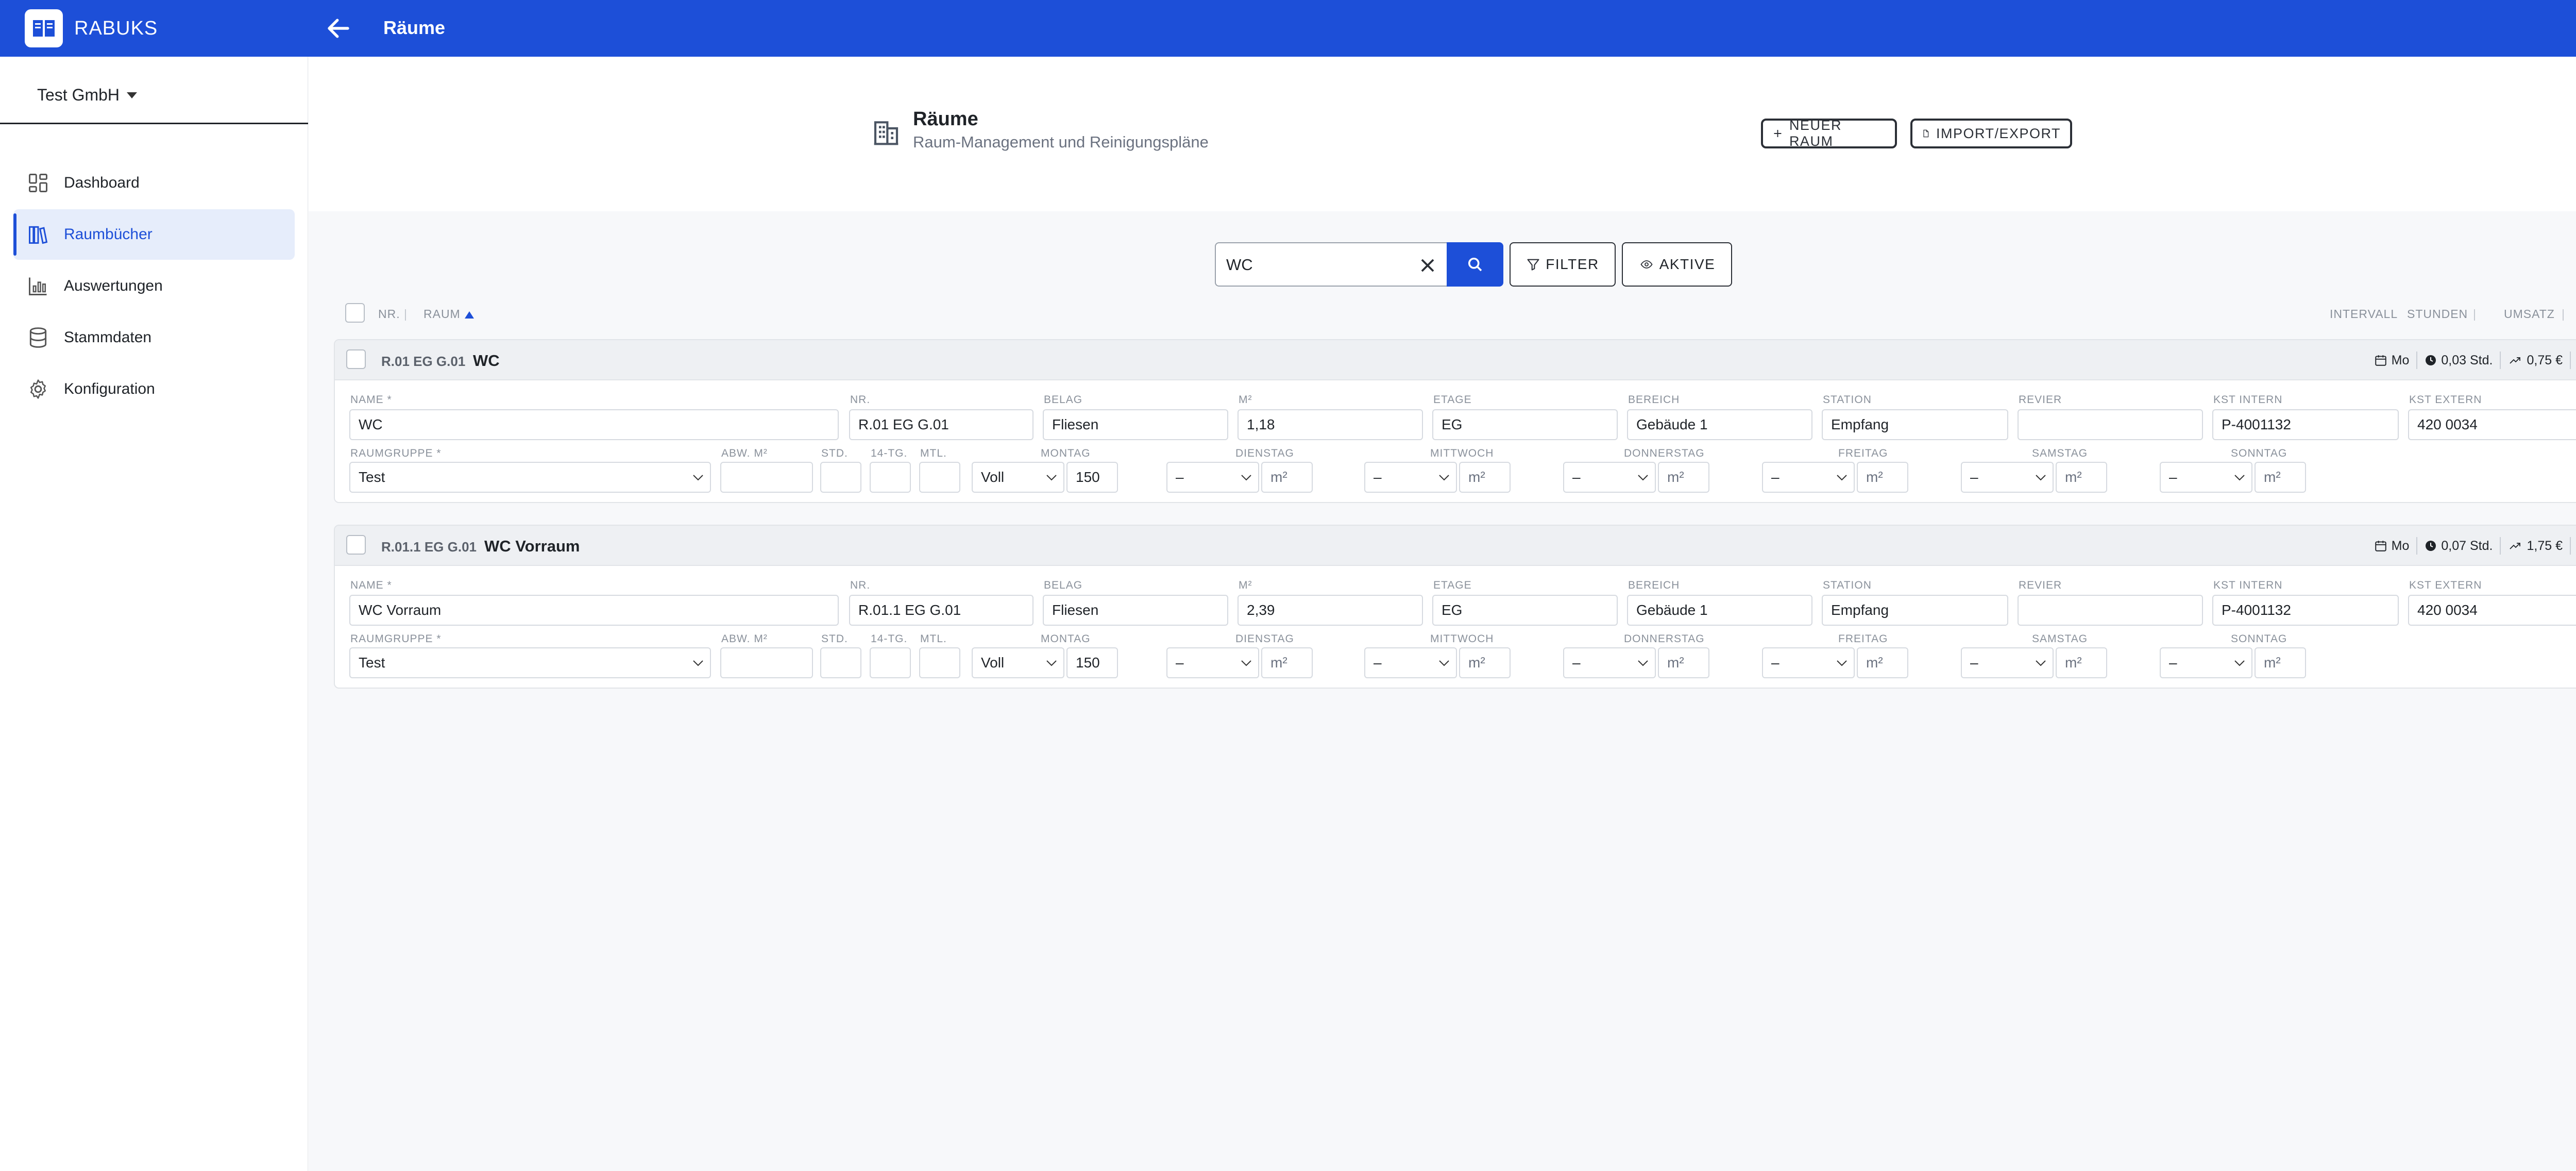 Image resolution: width=2576 pixels, height=1171 pixels. I want to click on name-field: WC Vorraum, so click(594, 610).